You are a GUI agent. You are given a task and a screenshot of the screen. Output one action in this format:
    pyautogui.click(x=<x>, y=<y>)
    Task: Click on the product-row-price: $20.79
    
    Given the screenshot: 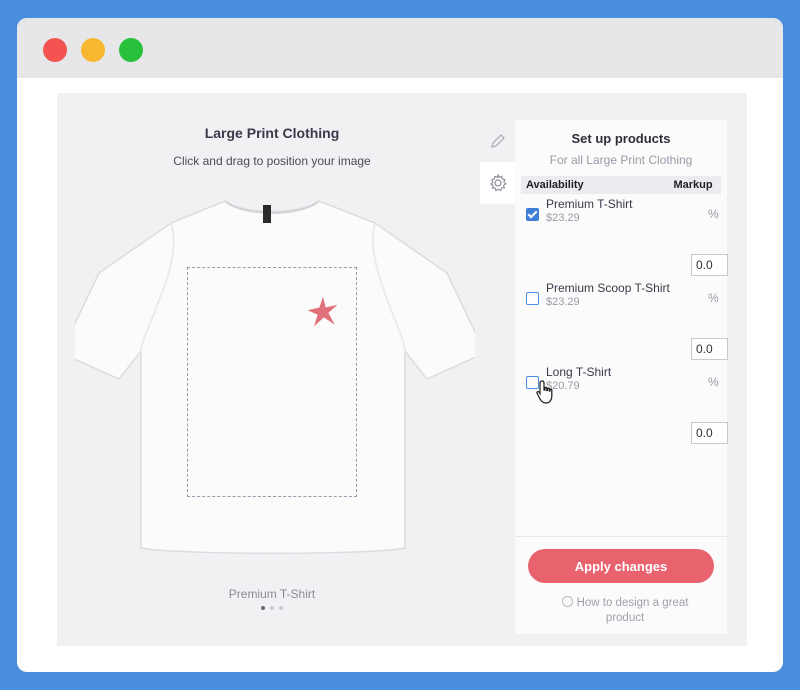 What is the action you would take?
    pyautogui.click(x=563, y=386)
    